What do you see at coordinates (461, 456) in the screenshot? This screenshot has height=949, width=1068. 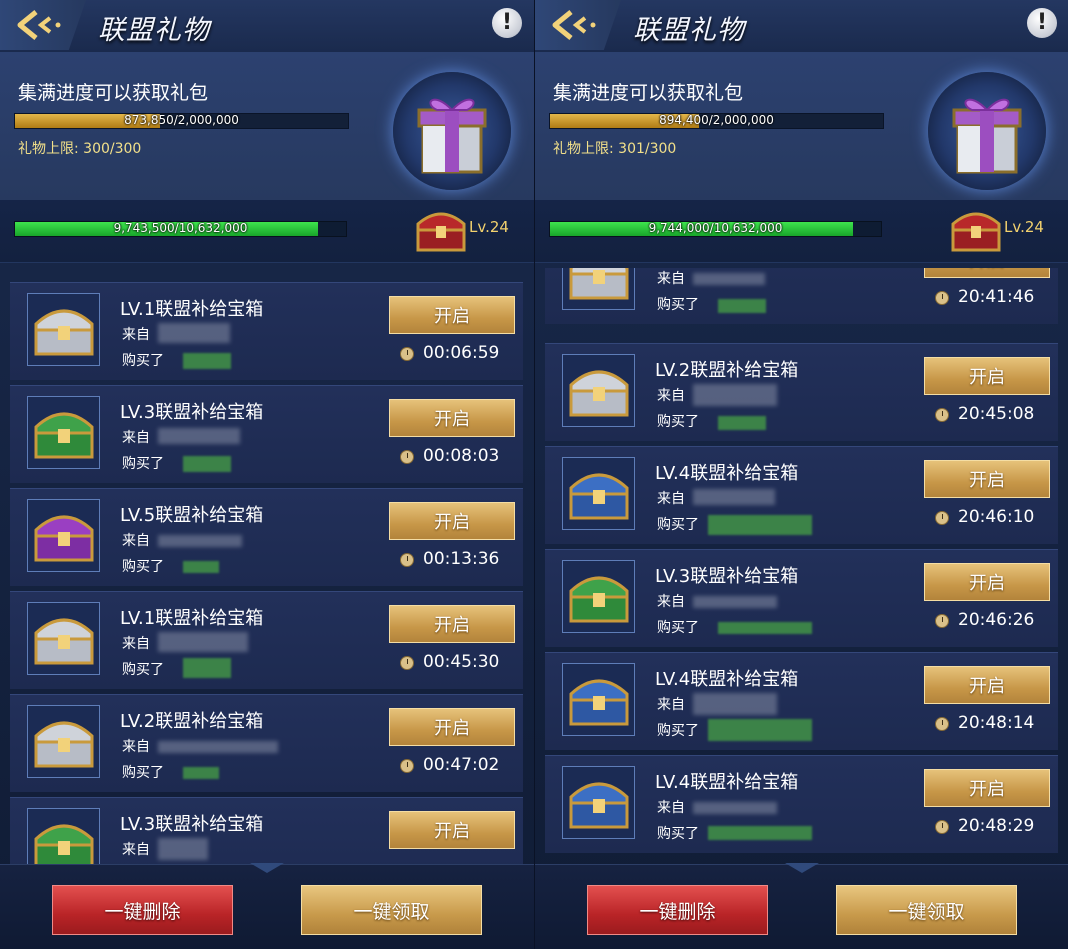 I see `item-timer: 00:08:03` at bounding box center [461, 456].